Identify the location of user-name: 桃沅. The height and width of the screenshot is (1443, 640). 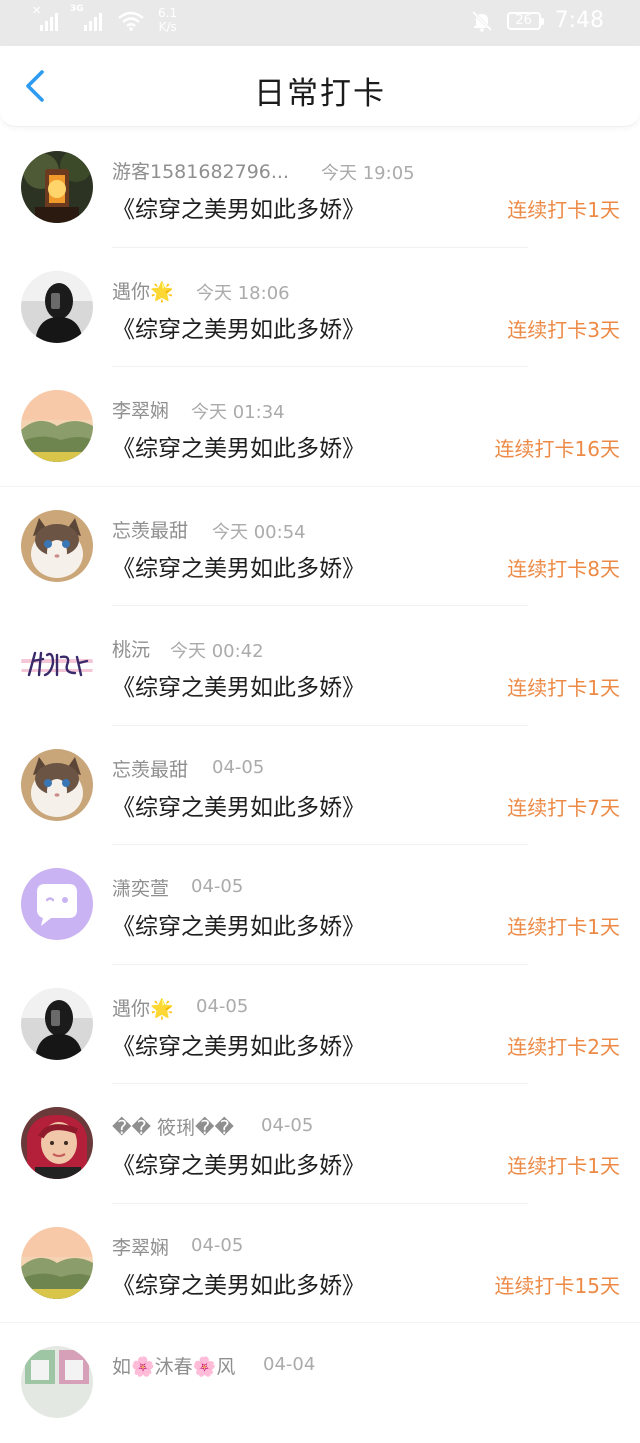
(131, 650).